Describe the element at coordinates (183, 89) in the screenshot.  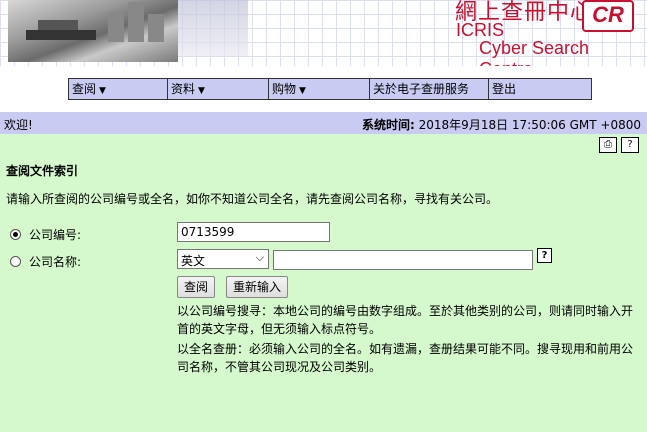
I see `menu-info-label: 资料` at that location.